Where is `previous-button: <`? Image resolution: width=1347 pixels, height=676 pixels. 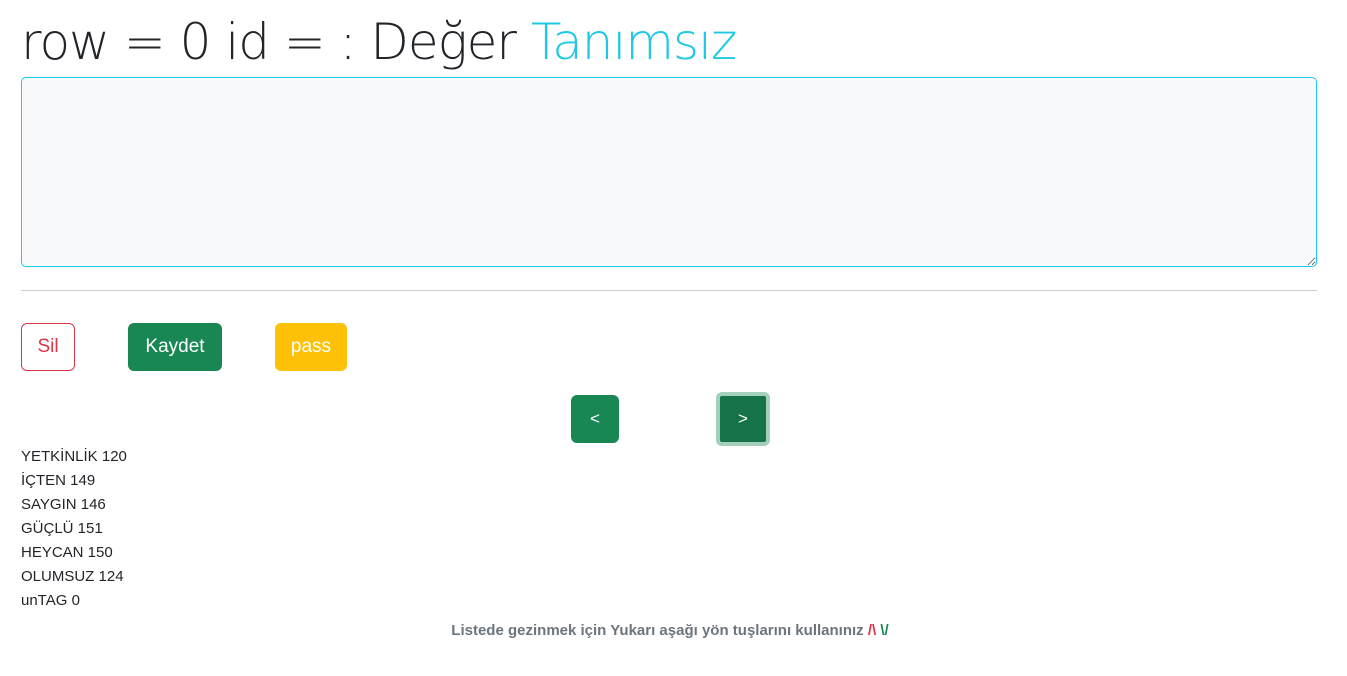
previous-button: < is located at coordinates (595, 419).